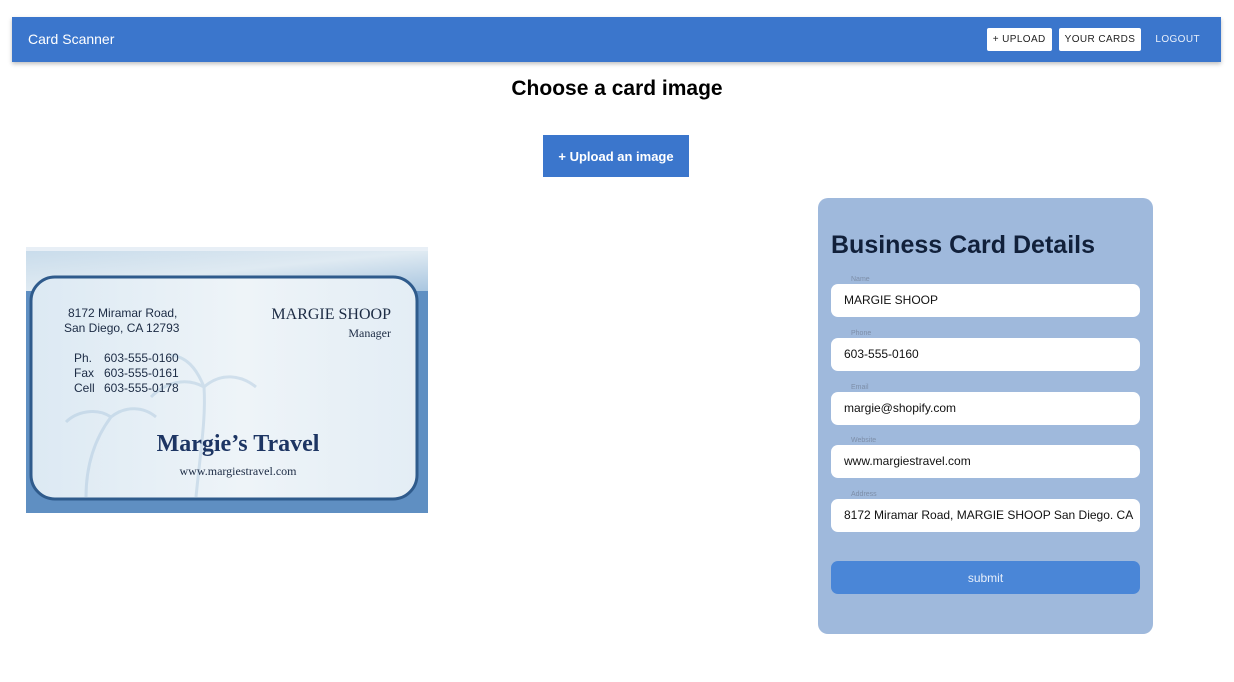 The image size is (1234, 682). What do you see at coordinates (1019, 39) in the screenshot?
I see `nav-upload-button: + UPLOAD` at bounding box center [1019, 39].